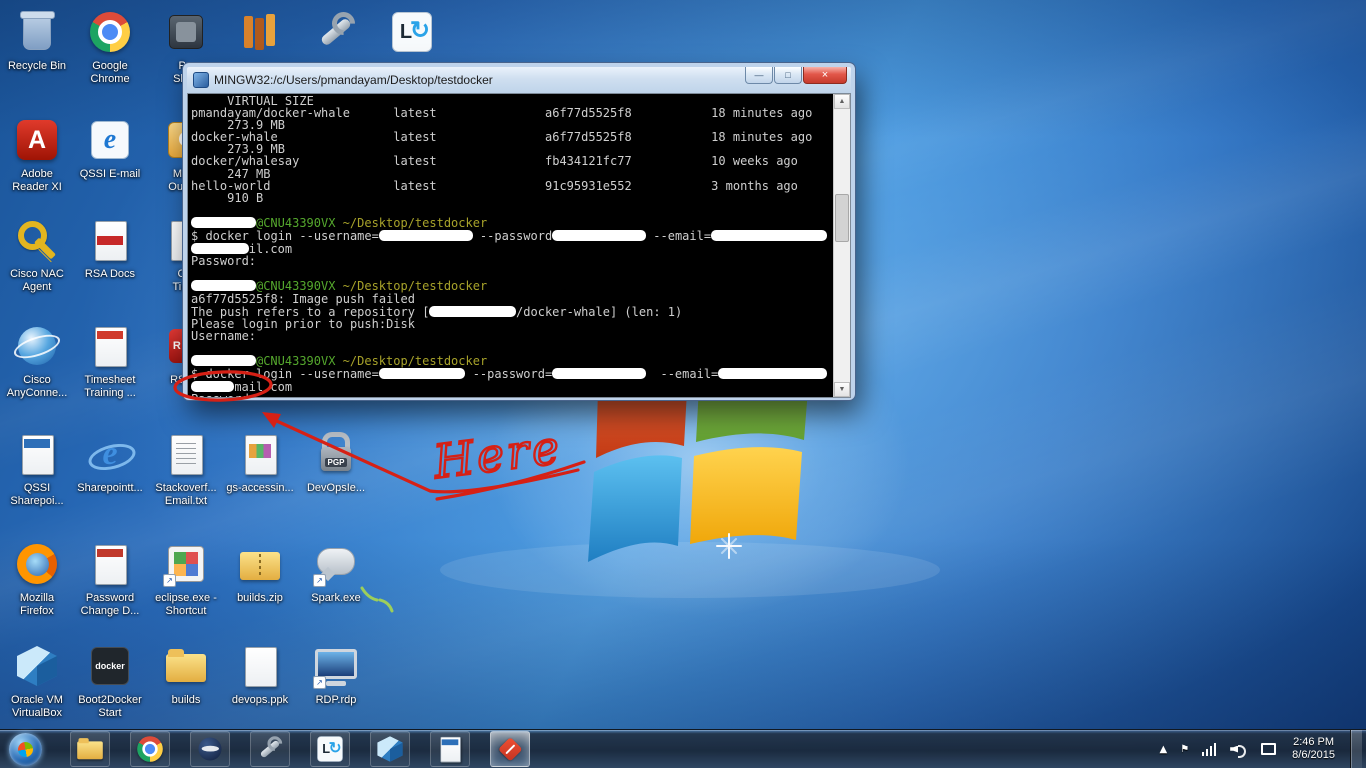  I want to click on desktop-icon-eclipse-shortcut: ↗ eclipse.exe - Shortcut, so click(186, 579).